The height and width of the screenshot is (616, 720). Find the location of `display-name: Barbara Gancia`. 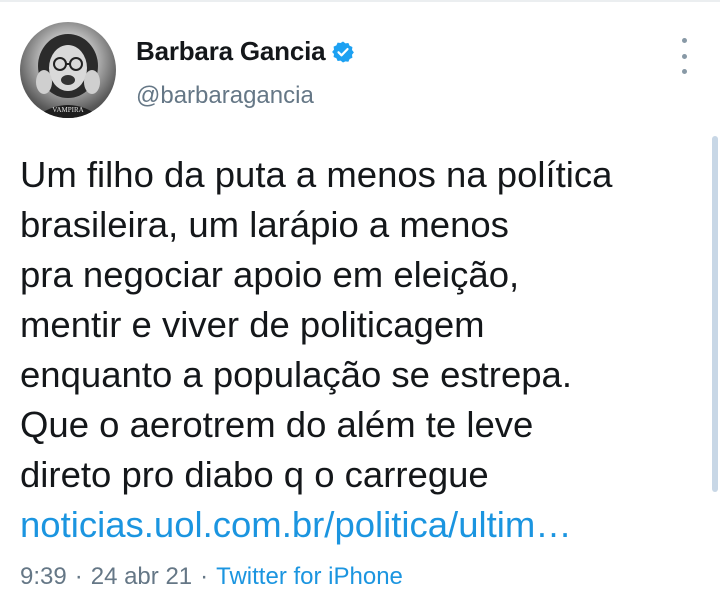

display-name: Barbara Gancia is located at coordinates (231, 51).